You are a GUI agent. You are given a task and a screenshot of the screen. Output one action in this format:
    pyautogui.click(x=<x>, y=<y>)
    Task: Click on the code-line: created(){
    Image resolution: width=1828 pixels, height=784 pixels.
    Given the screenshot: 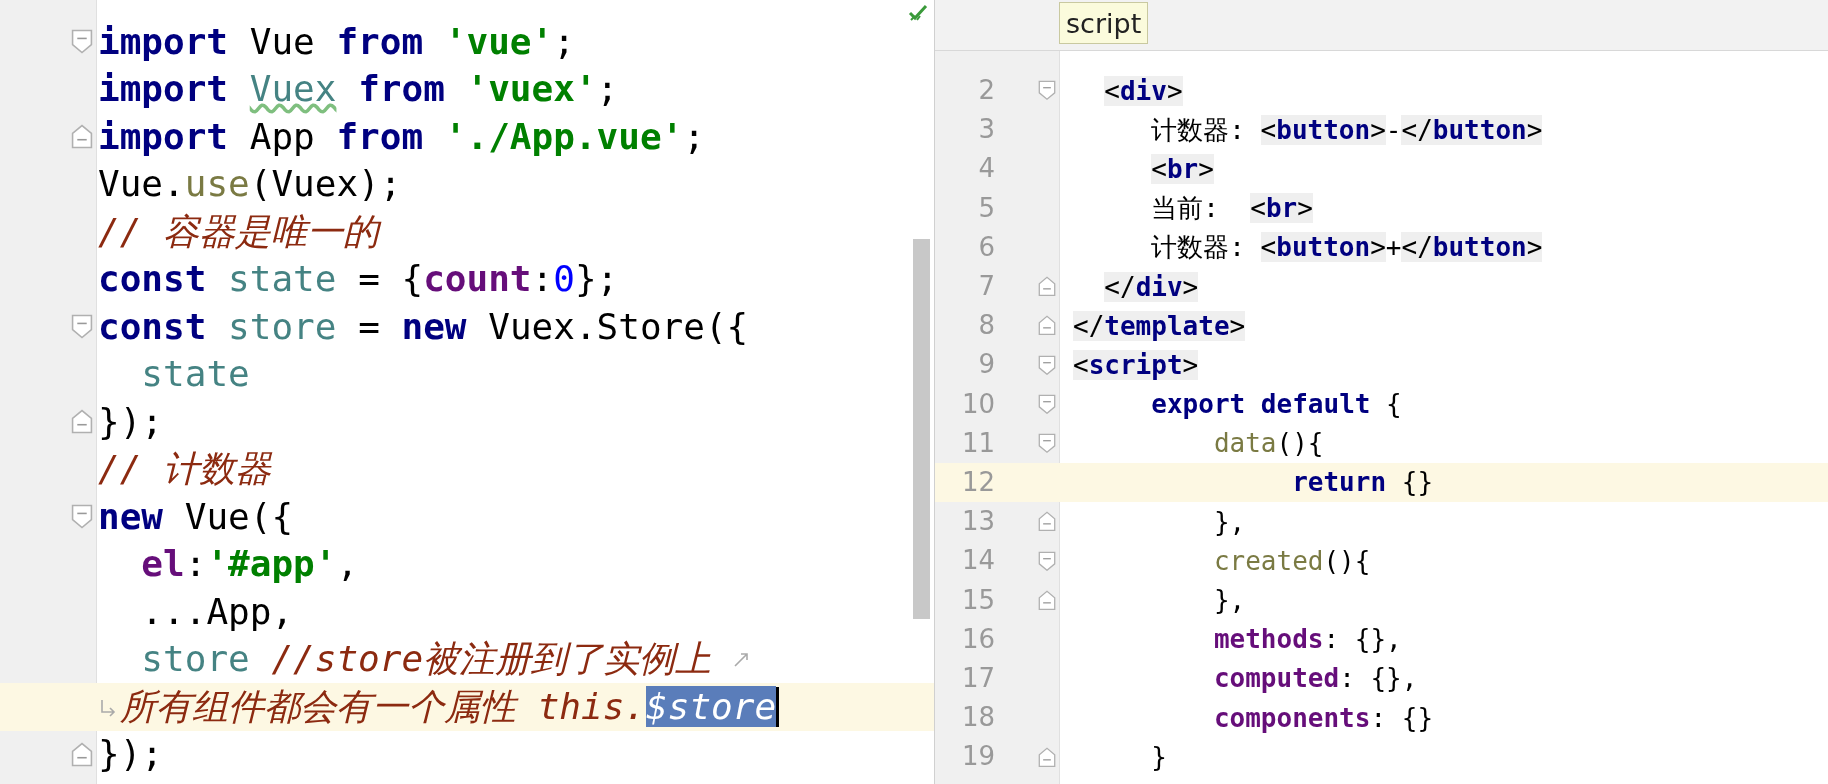 What is the action you would take?
    pyautogui.click(x=1291, y=561)
    